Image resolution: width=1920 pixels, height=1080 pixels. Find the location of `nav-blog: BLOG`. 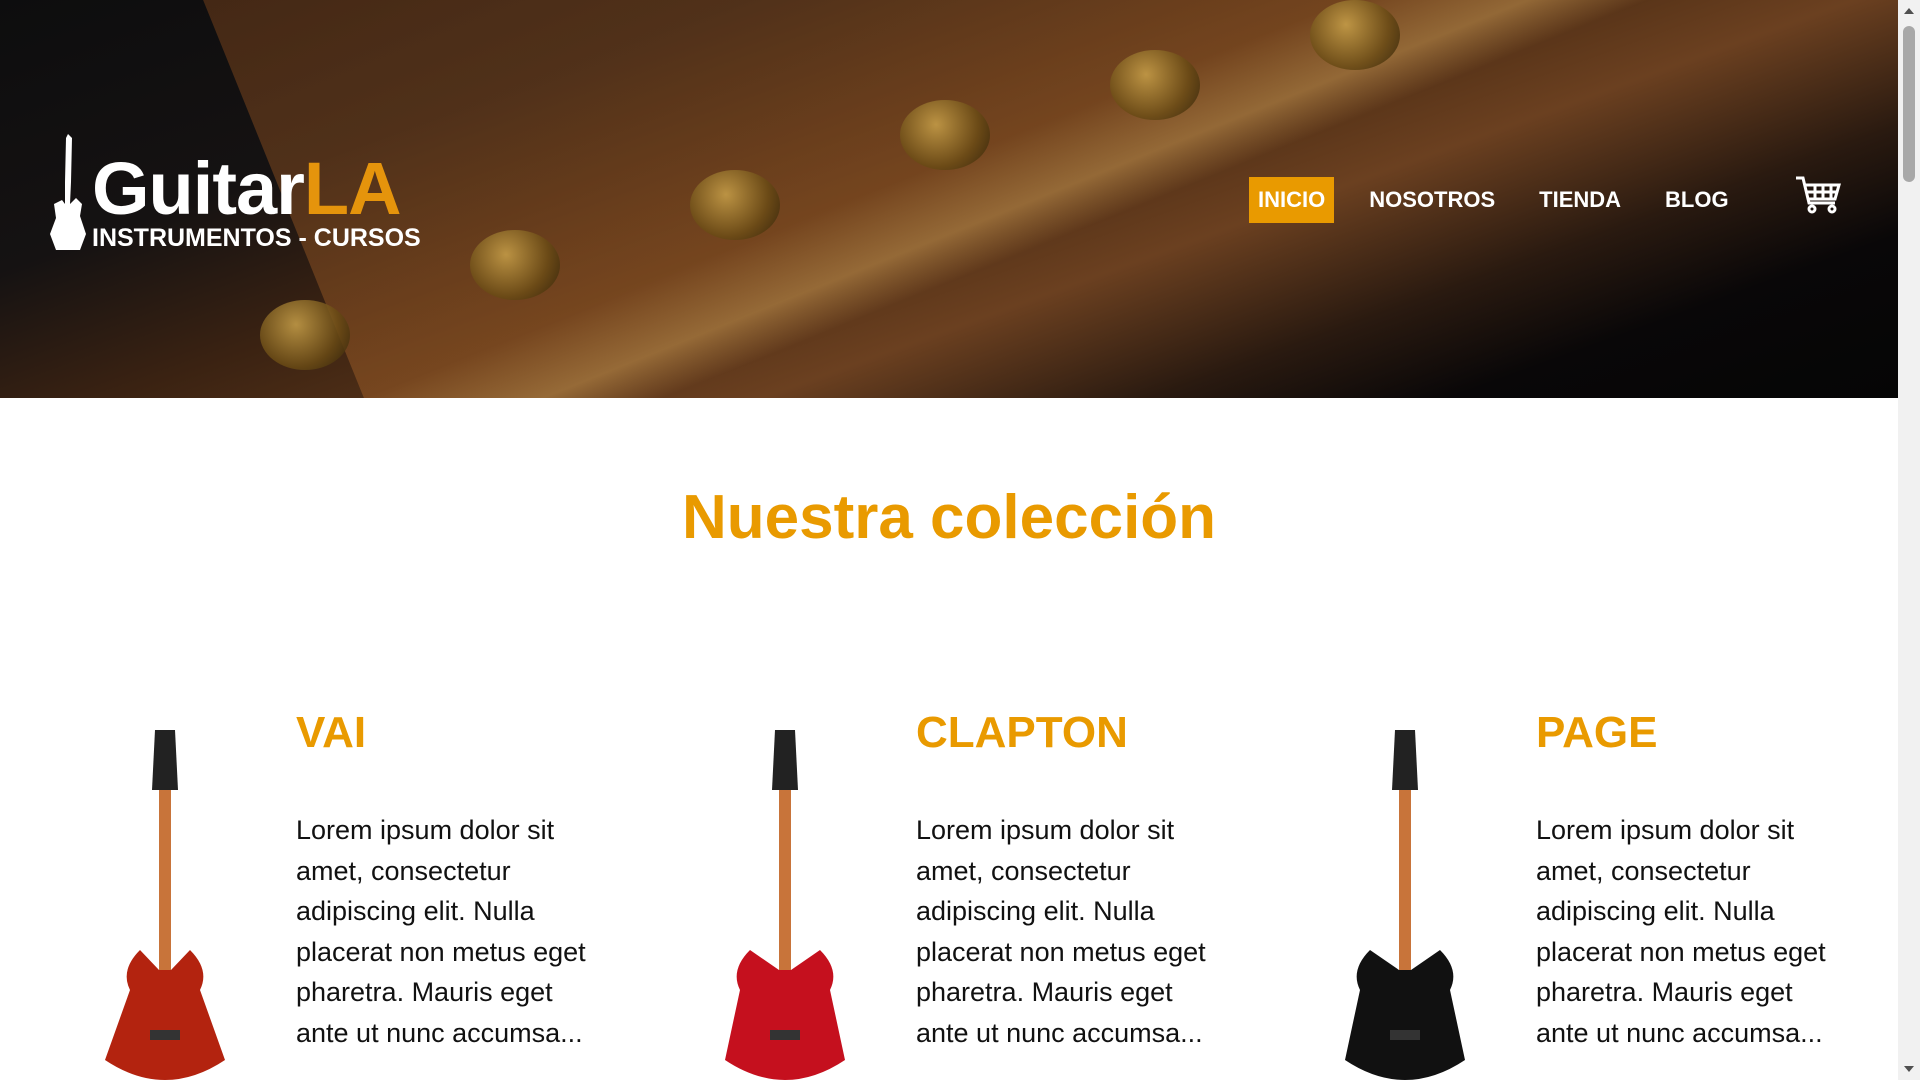

nav-blog: BLOG is located at coordinates (1697, 200).